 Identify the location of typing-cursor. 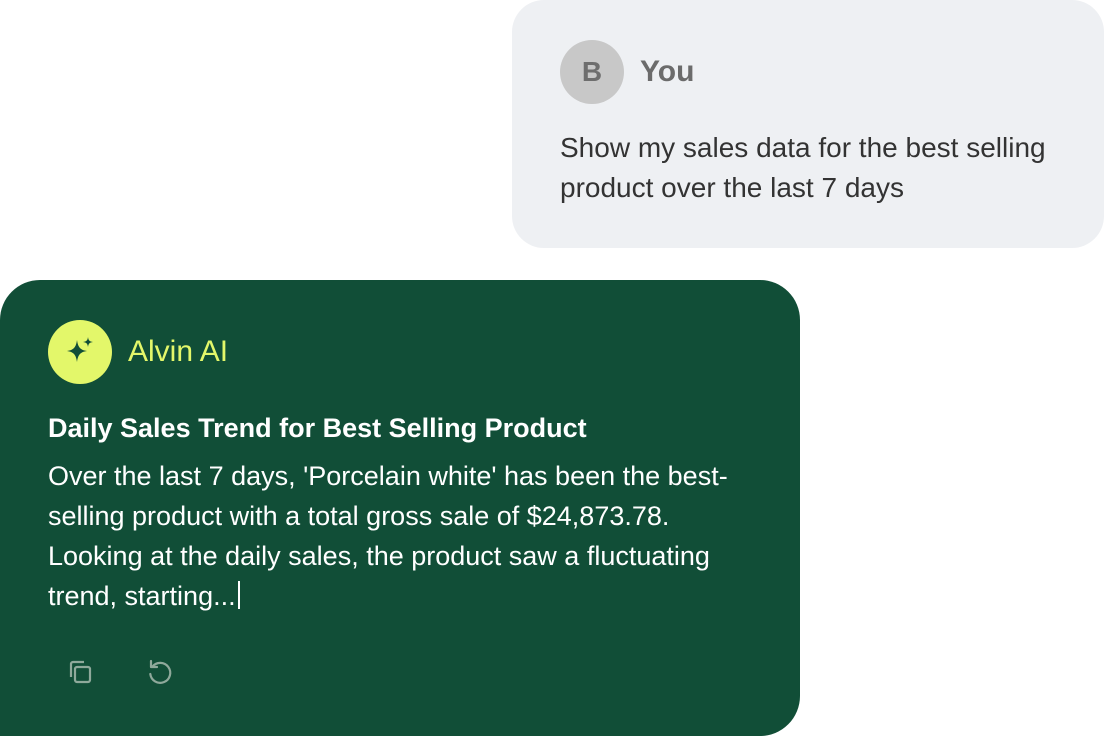
(238, 595).